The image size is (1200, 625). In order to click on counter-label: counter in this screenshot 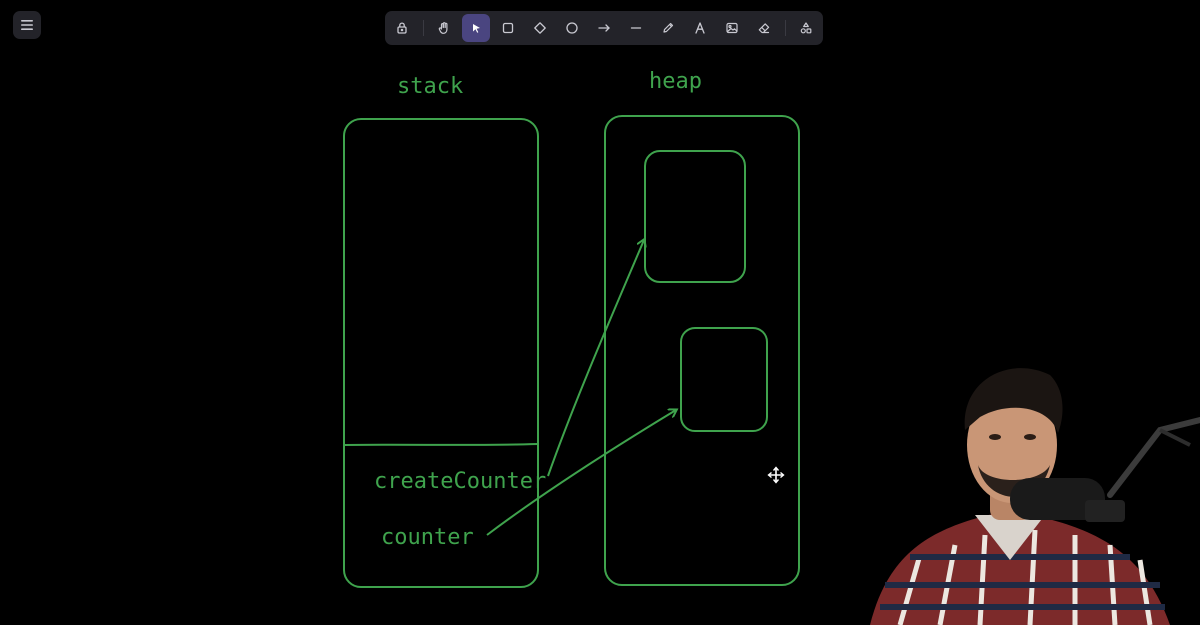, I will do `click(427, 537)`.